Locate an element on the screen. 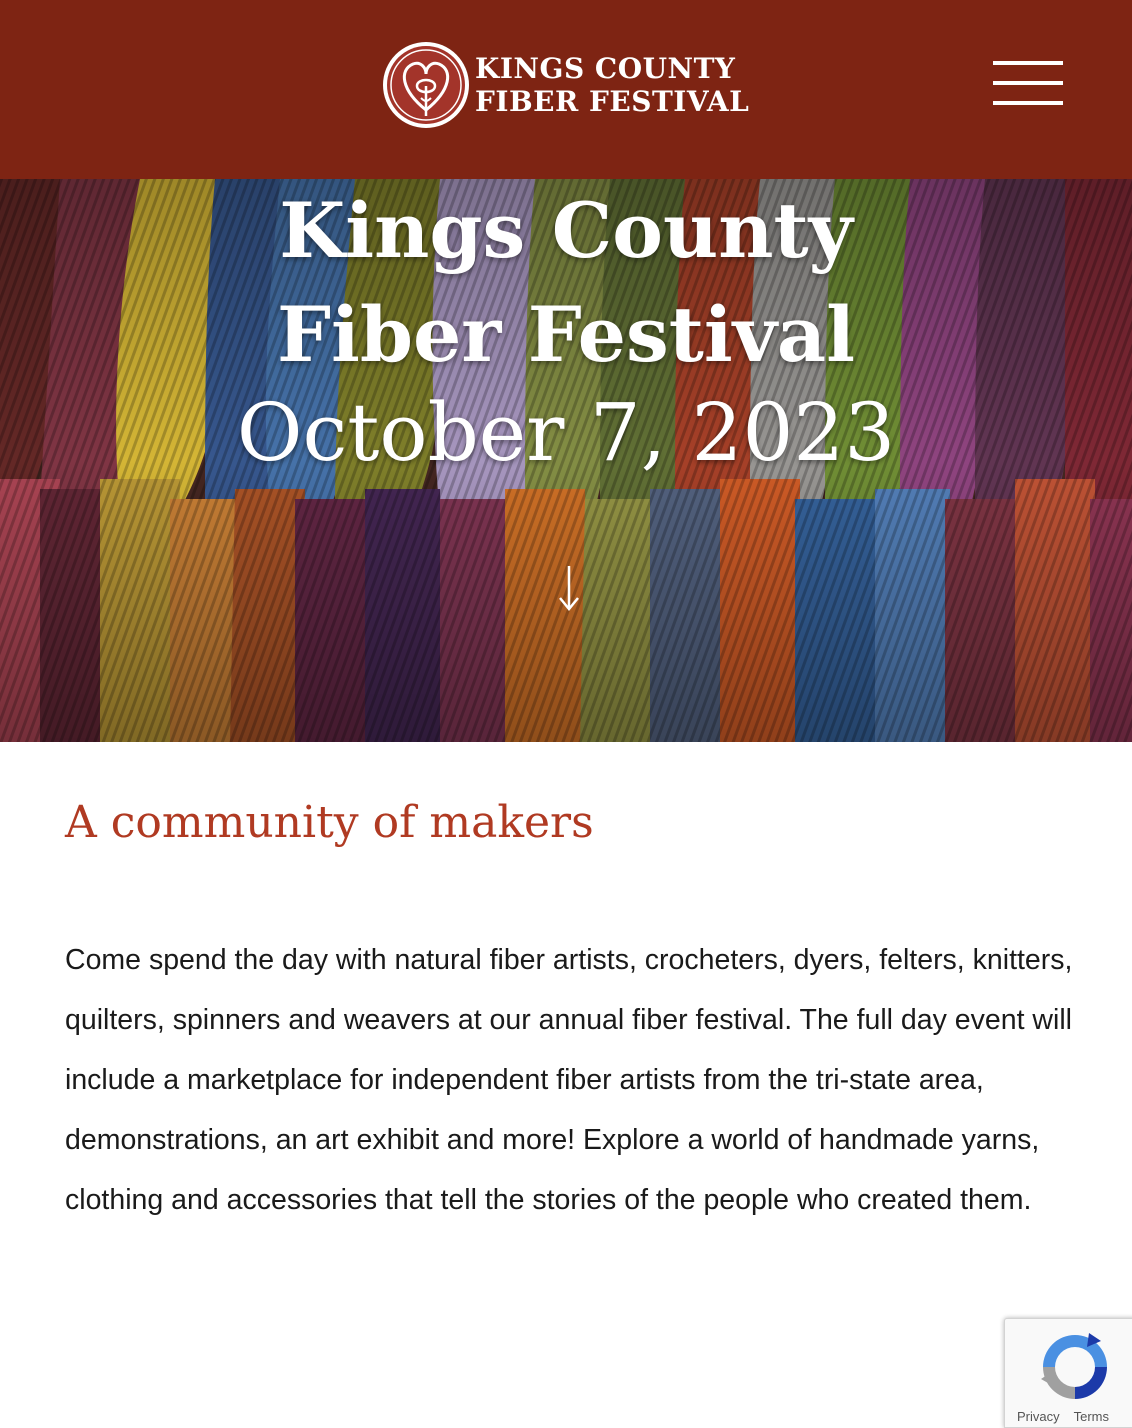  logo-emblem-icon is located at coordinates (426, 85).